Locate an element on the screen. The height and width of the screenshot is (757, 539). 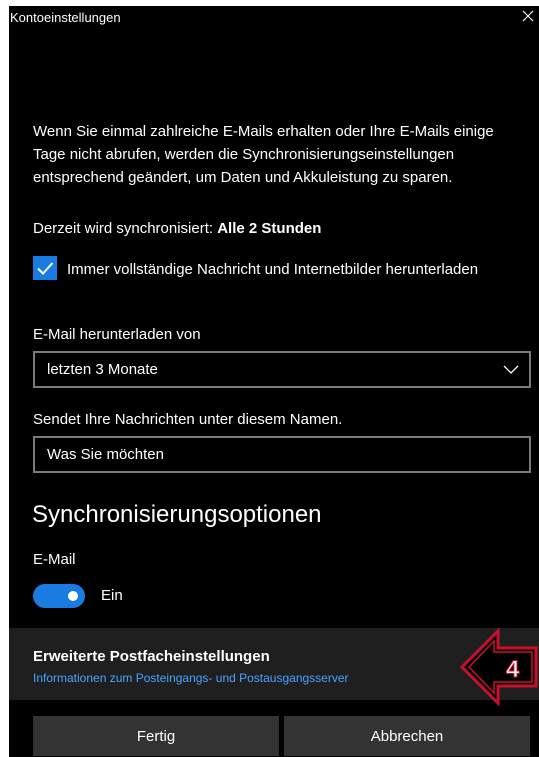
sender-name-value: Was Sie möchten is located at coordinates (105, 454).